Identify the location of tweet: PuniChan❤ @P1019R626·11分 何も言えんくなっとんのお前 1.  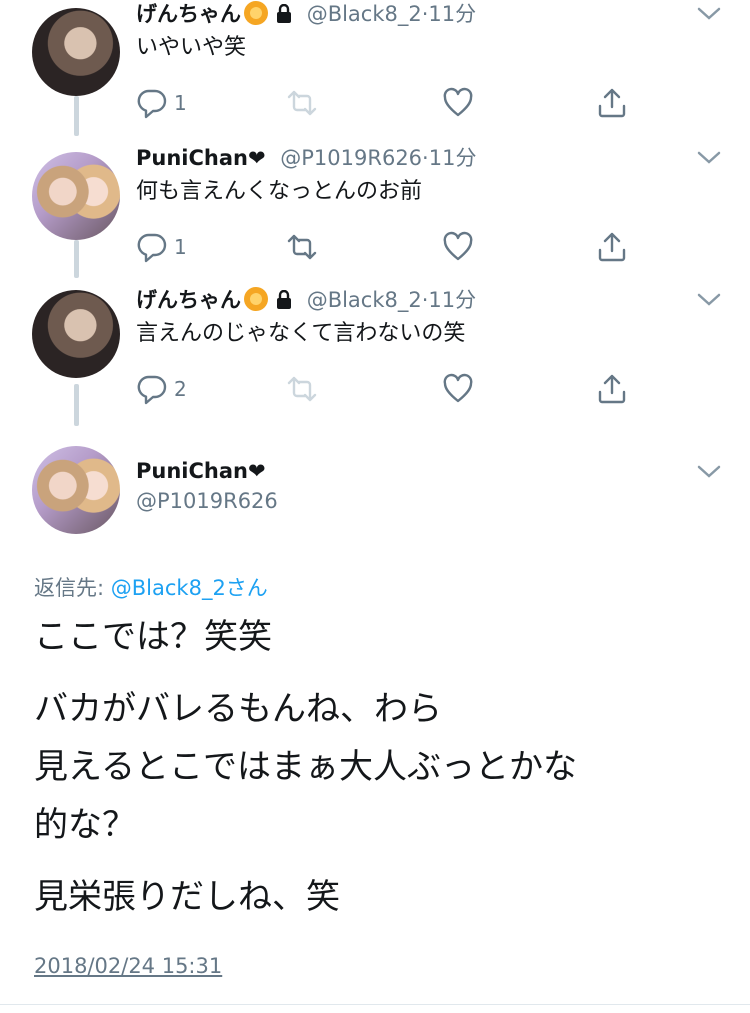
(375, 214).